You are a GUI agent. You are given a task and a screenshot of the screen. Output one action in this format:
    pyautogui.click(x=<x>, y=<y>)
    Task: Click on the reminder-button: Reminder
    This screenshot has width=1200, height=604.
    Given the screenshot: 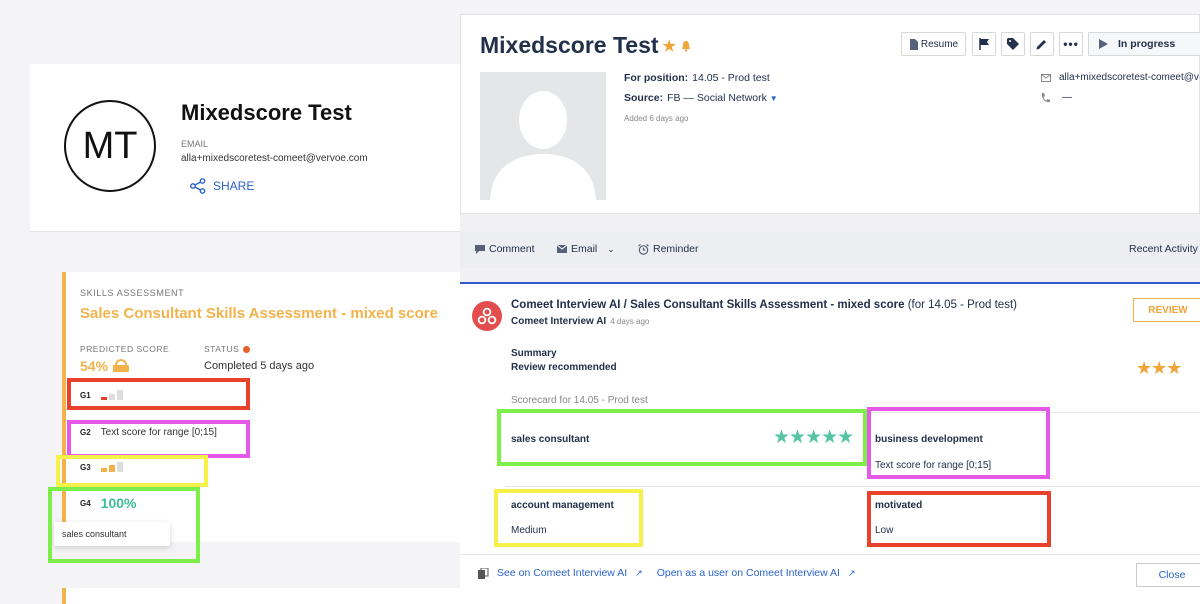 What is the action you would take?
    pyautogui.click(x=668, y=249)
    